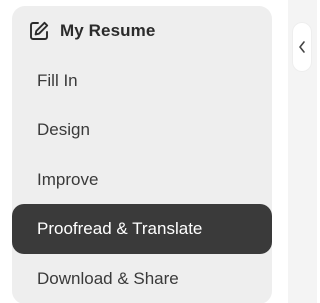  Describe the element at coordinates (142, 130) in the screenshot. I see `nav-item-design: Design` at that location.